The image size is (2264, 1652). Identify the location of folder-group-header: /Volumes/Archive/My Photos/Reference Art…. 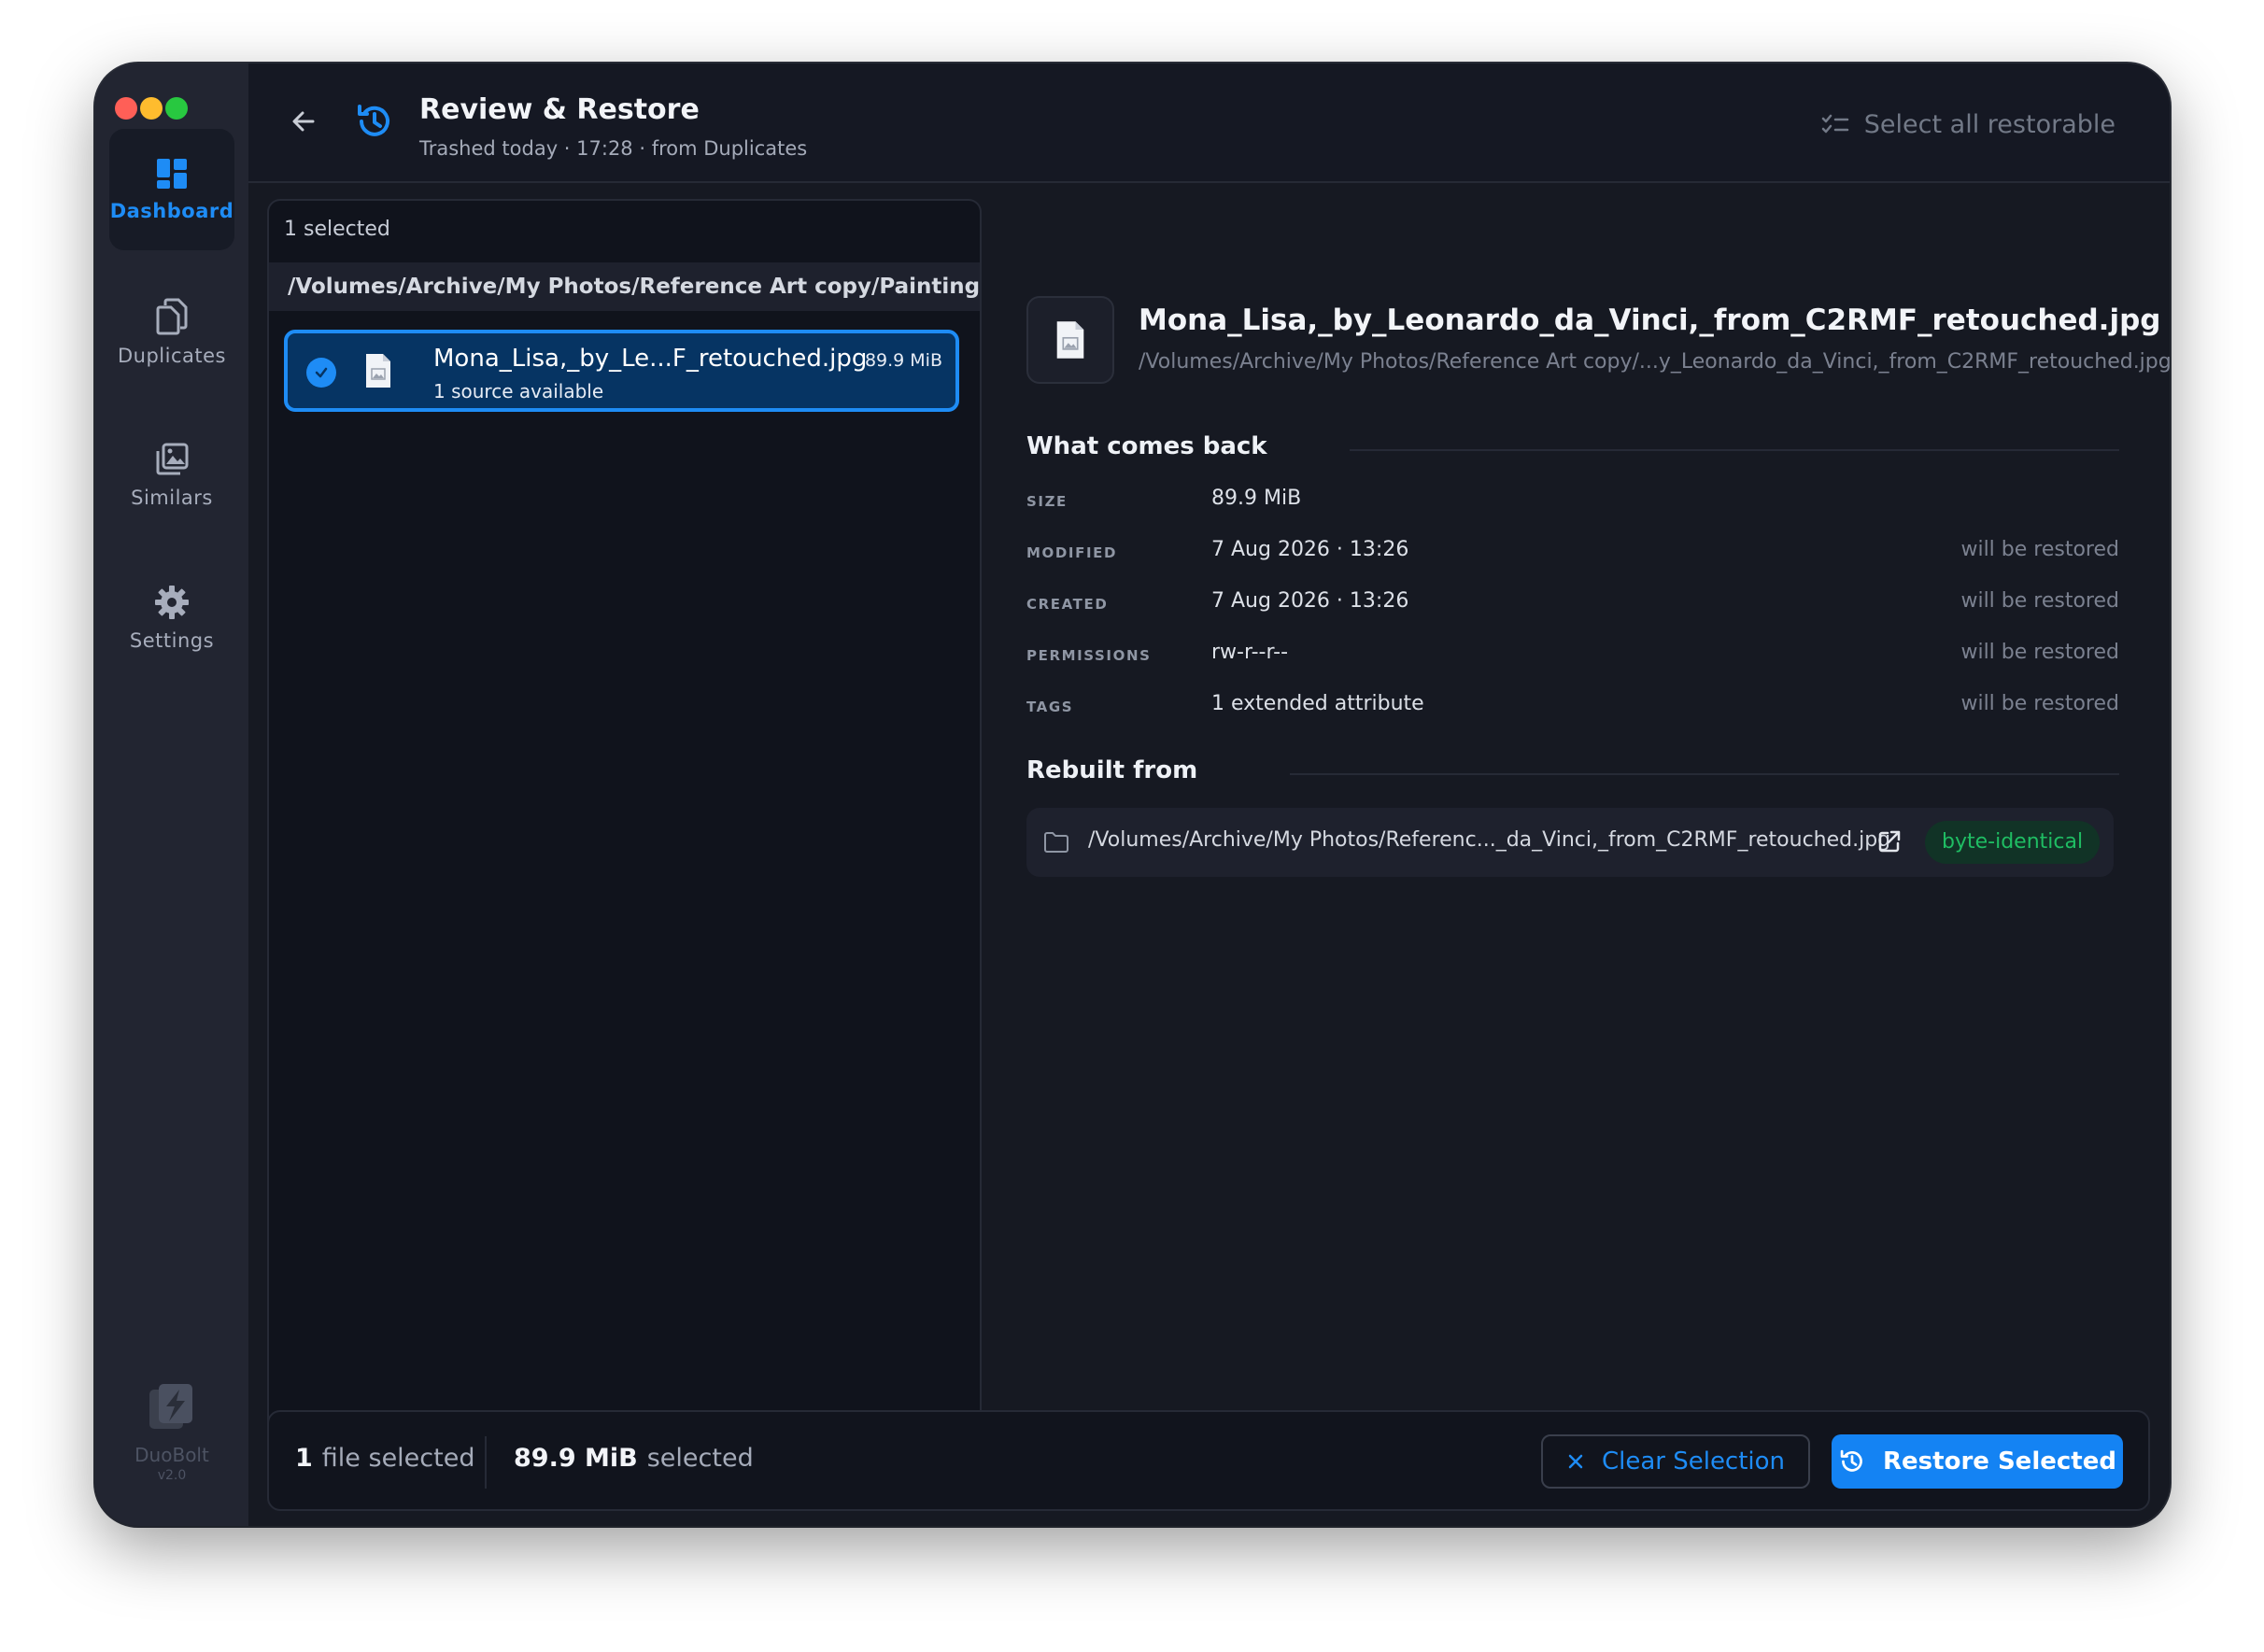
(624, 286).